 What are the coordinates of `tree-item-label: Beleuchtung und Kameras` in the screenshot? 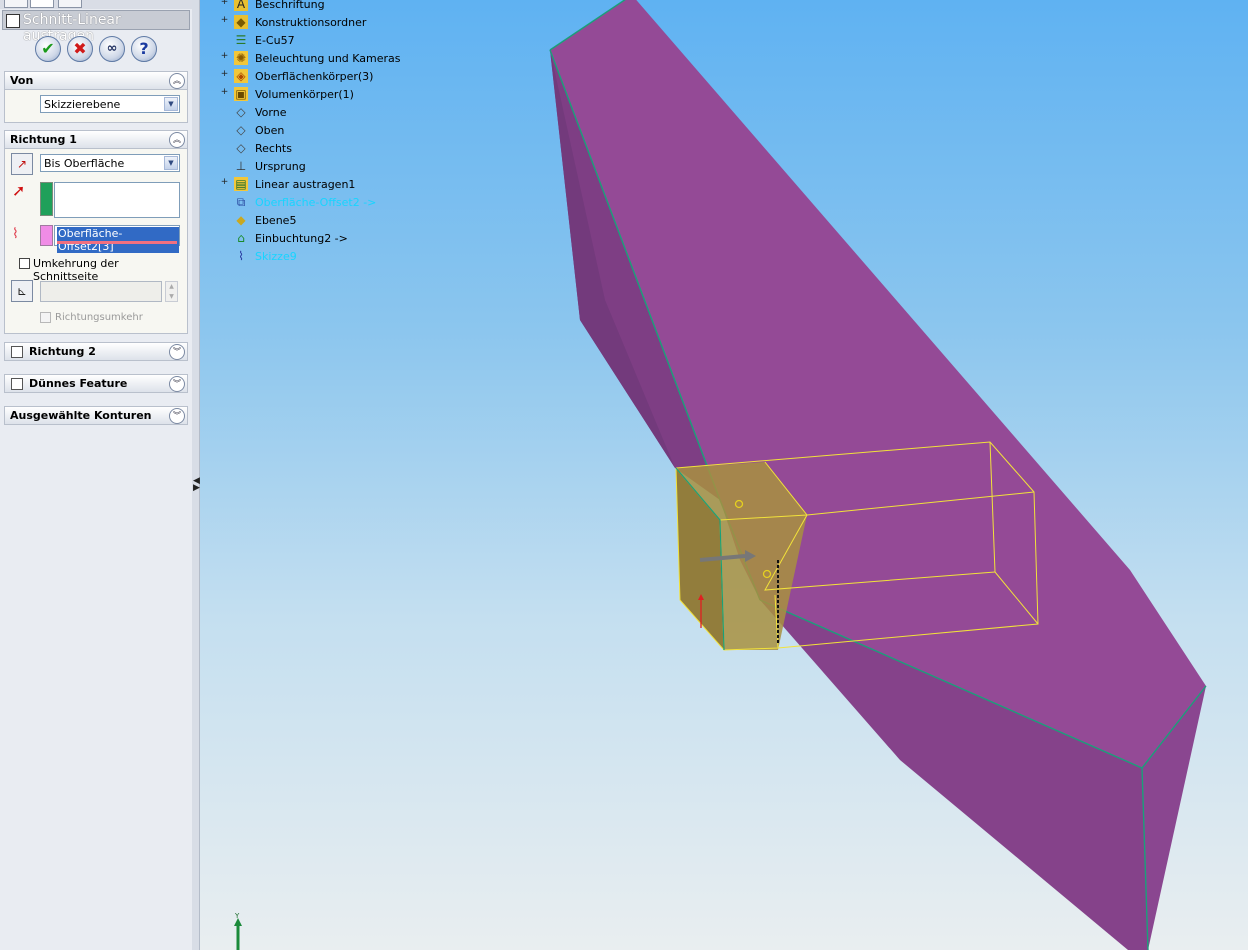 It's located at (328, 58).